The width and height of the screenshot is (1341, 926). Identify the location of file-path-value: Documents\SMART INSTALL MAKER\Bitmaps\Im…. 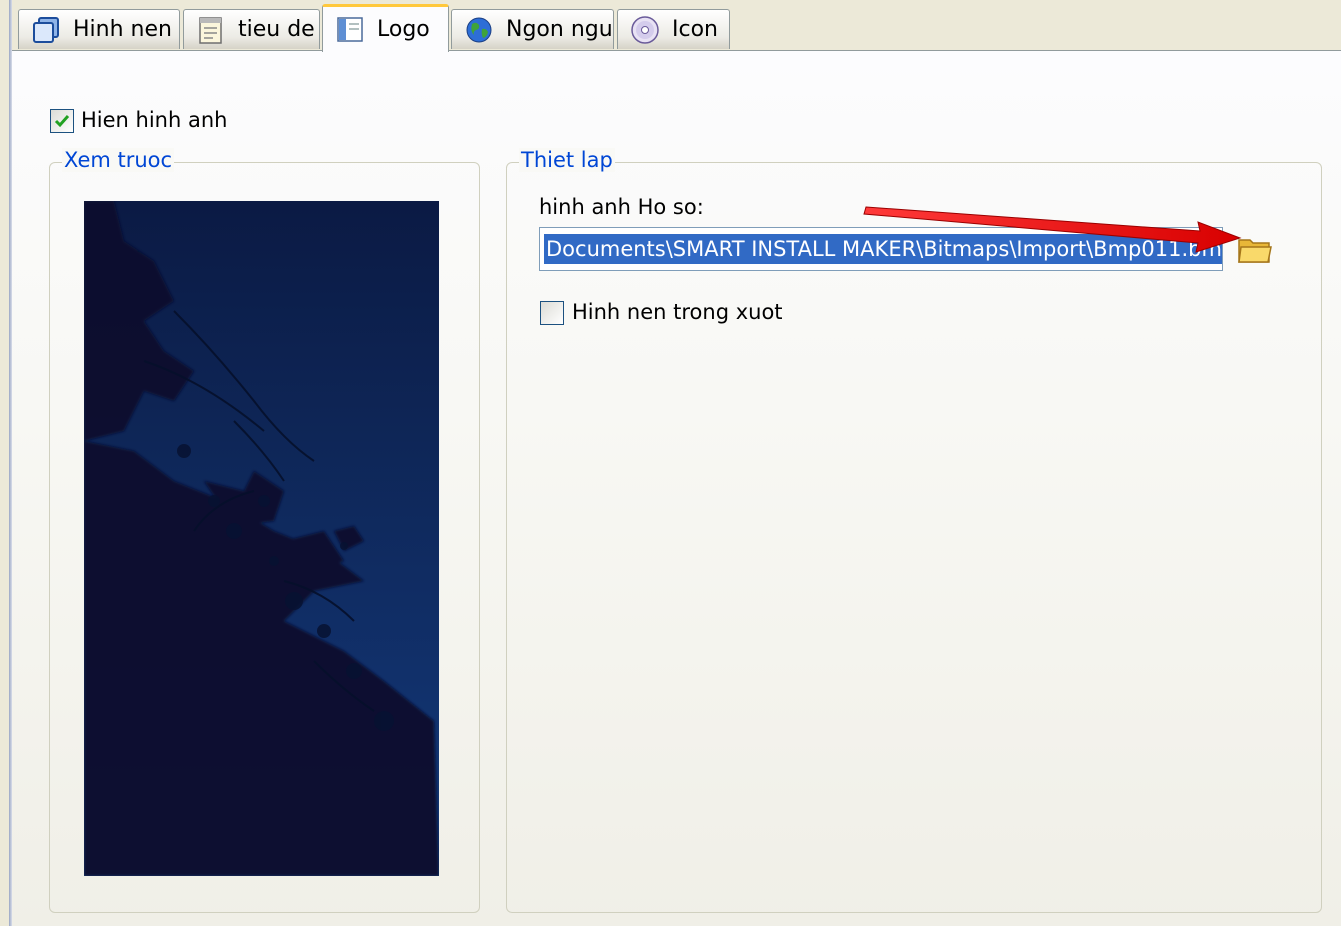
(883, 249).